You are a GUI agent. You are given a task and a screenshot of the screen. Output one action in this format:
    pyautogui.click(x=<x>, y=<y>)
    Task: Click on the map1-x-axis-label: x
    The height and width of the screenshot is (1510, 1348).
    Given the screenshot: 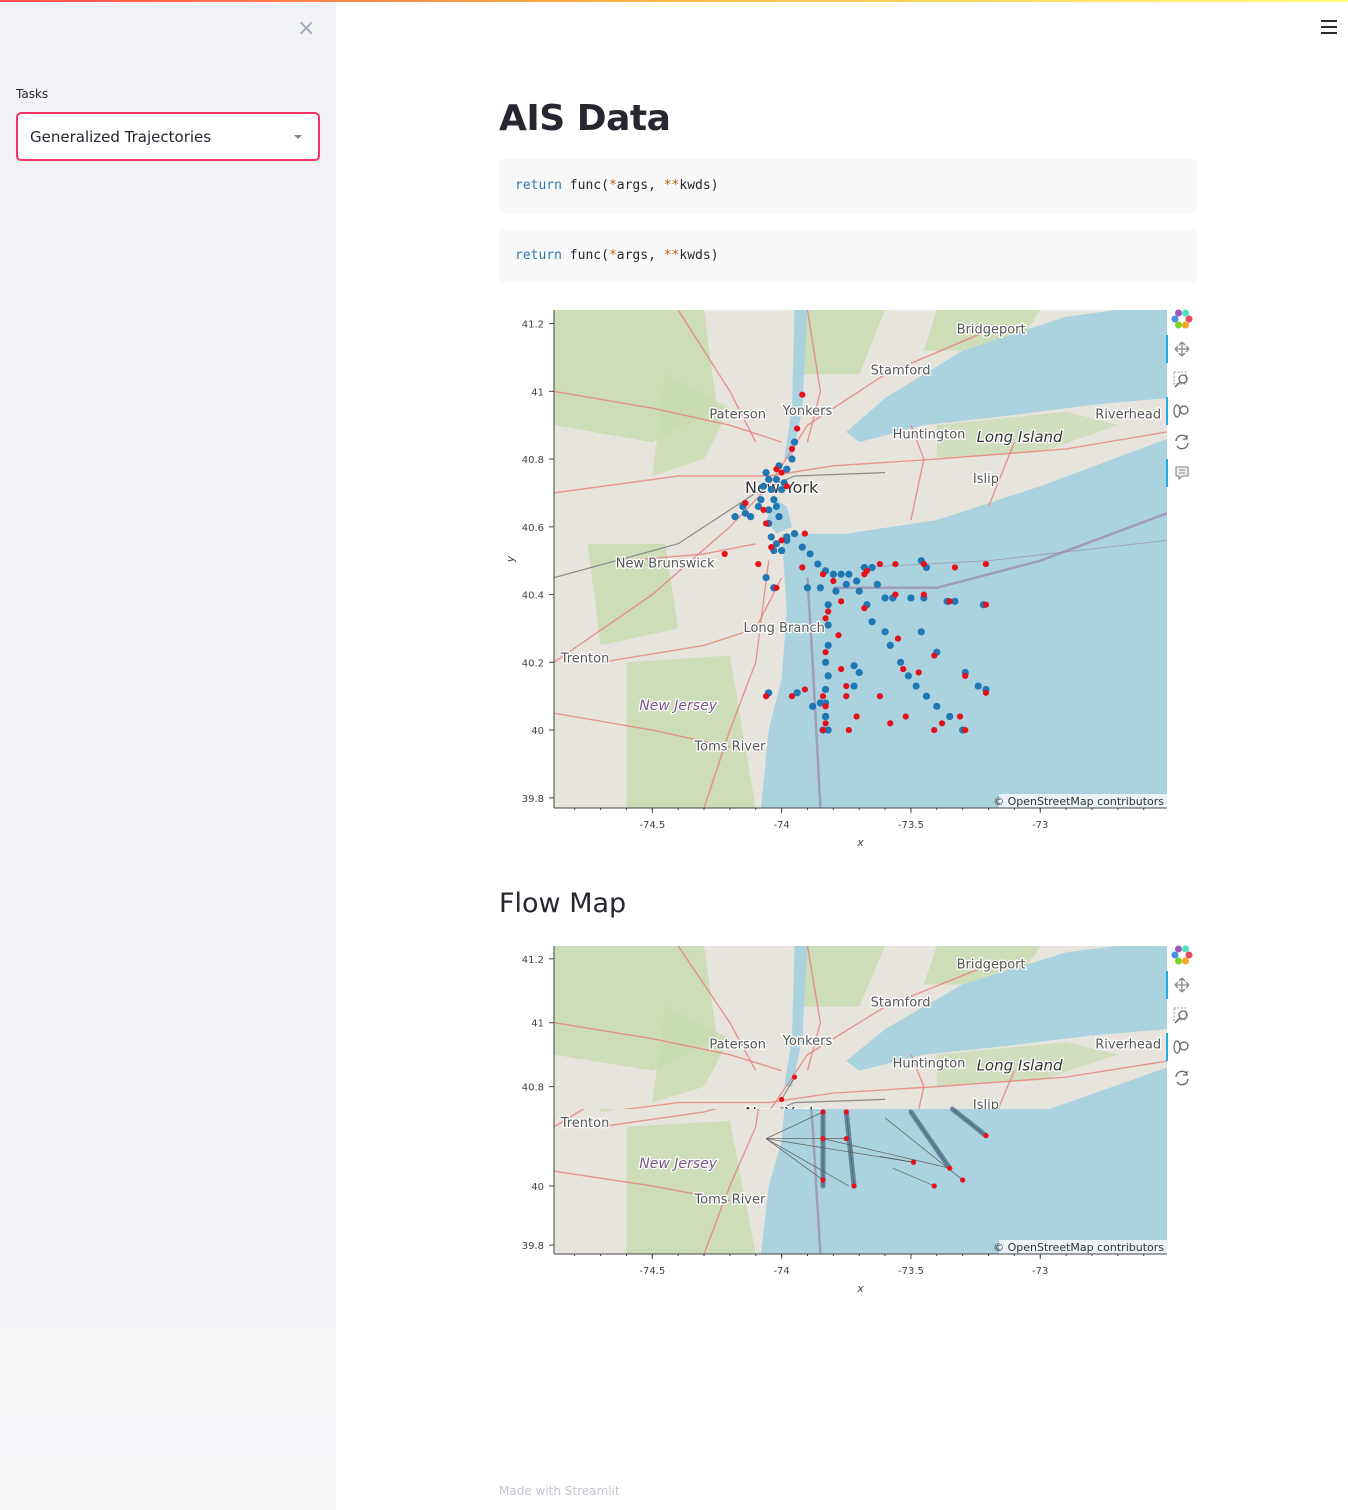 What is the action you would take?
    pyautogui.click(x=860, y=842)
    